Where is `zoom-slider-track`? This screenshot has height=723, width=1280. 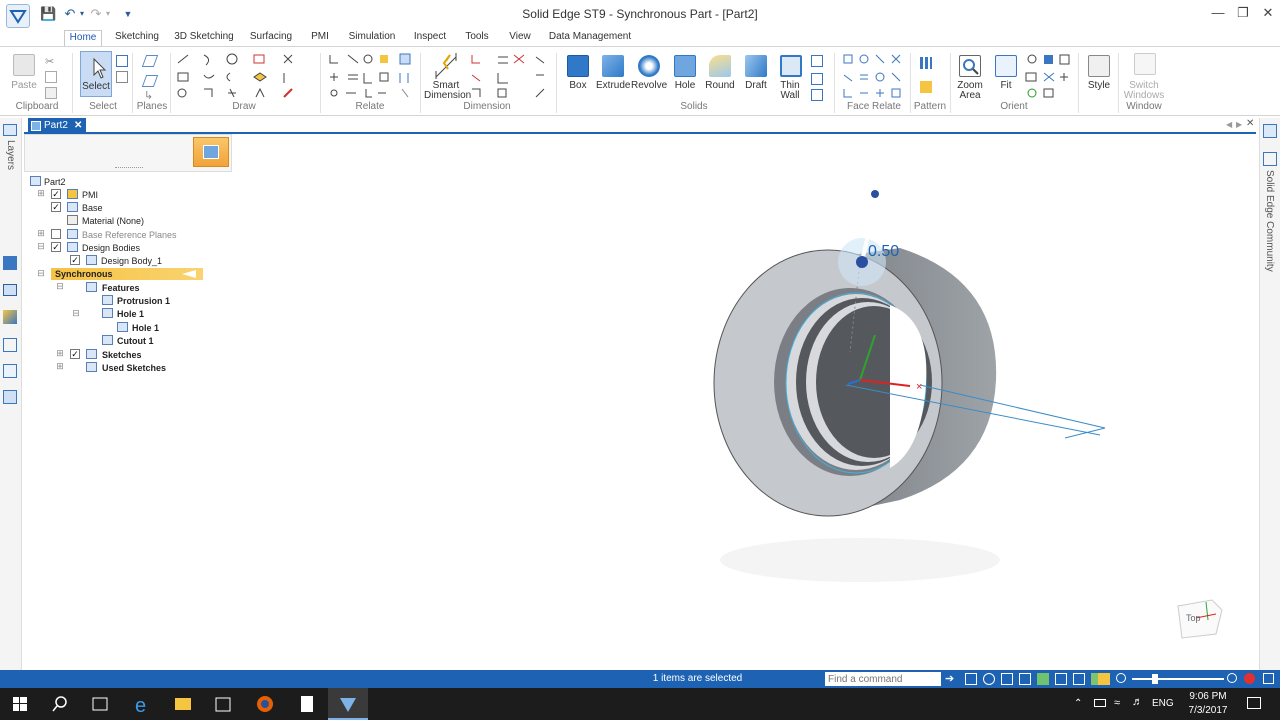 zoom-slider-track is located at coordinates (1178, 679).